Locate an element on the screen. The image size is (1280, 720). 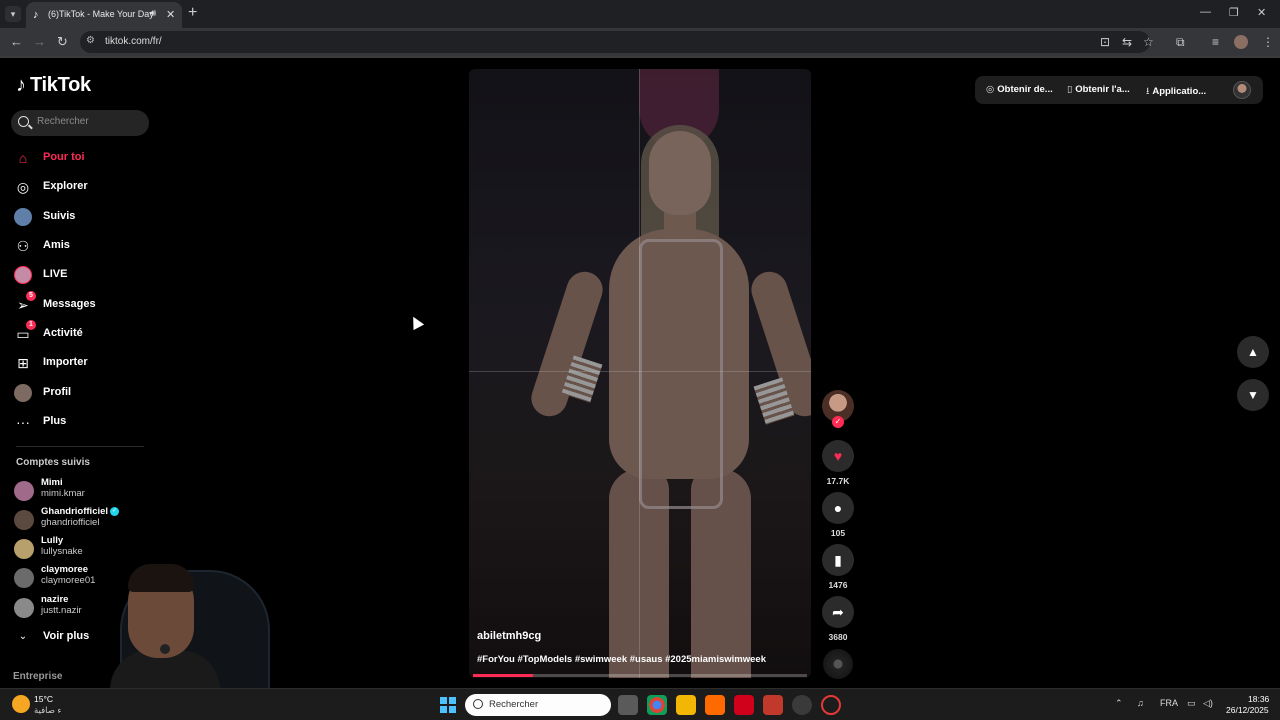
network-icon: ▭ is located at coordinates (1191, 703).